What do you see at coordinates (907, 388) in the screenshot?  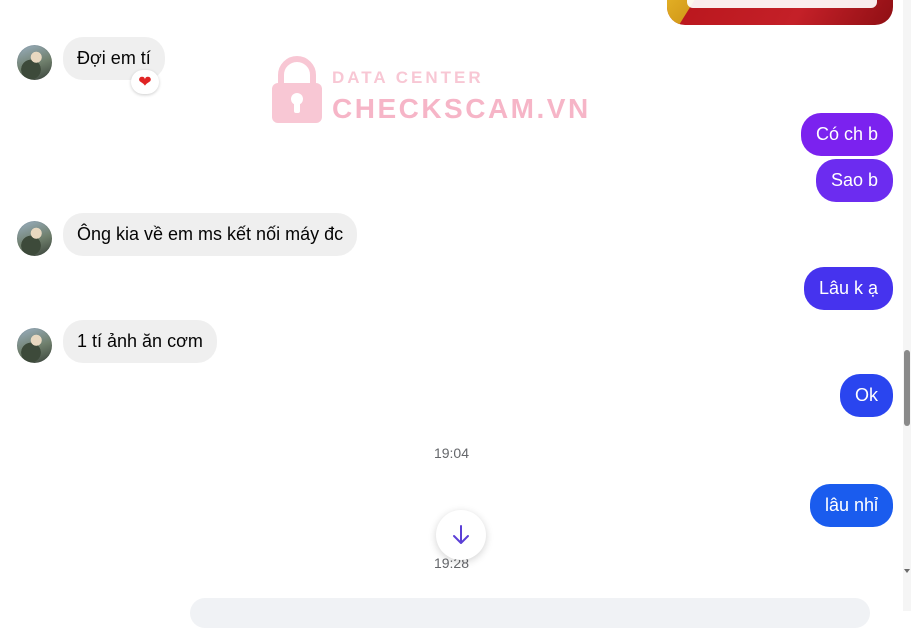 I see `scrollbar-thumb` at bounding box center [907, 388].